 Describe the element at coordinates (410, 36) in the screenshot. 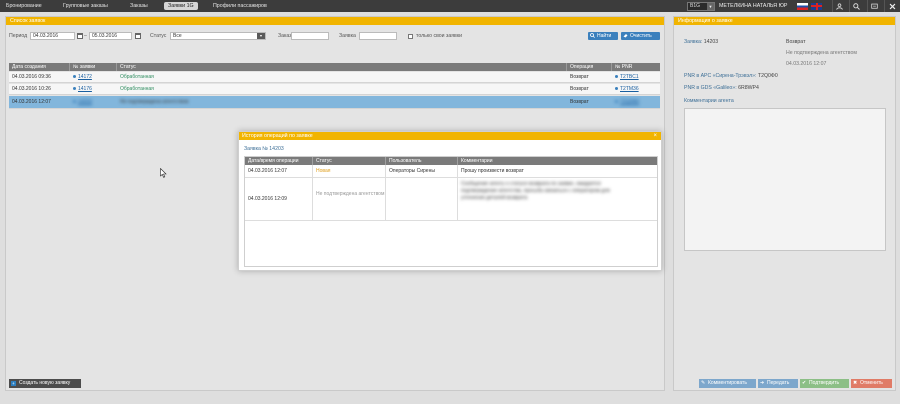

I see `only-mine-checkbox` at that location.